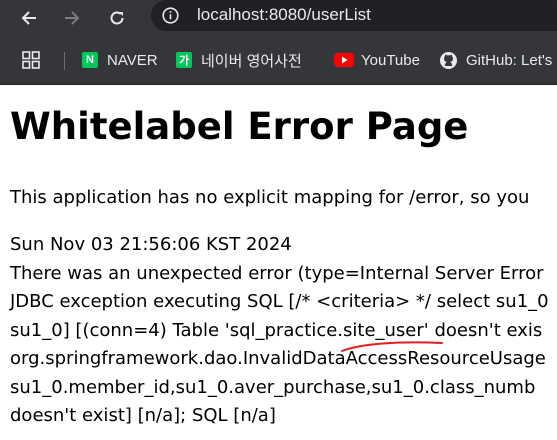 The height and width of the screenshot is (440, 557). I want to click on forward-button, so click(72, 18).